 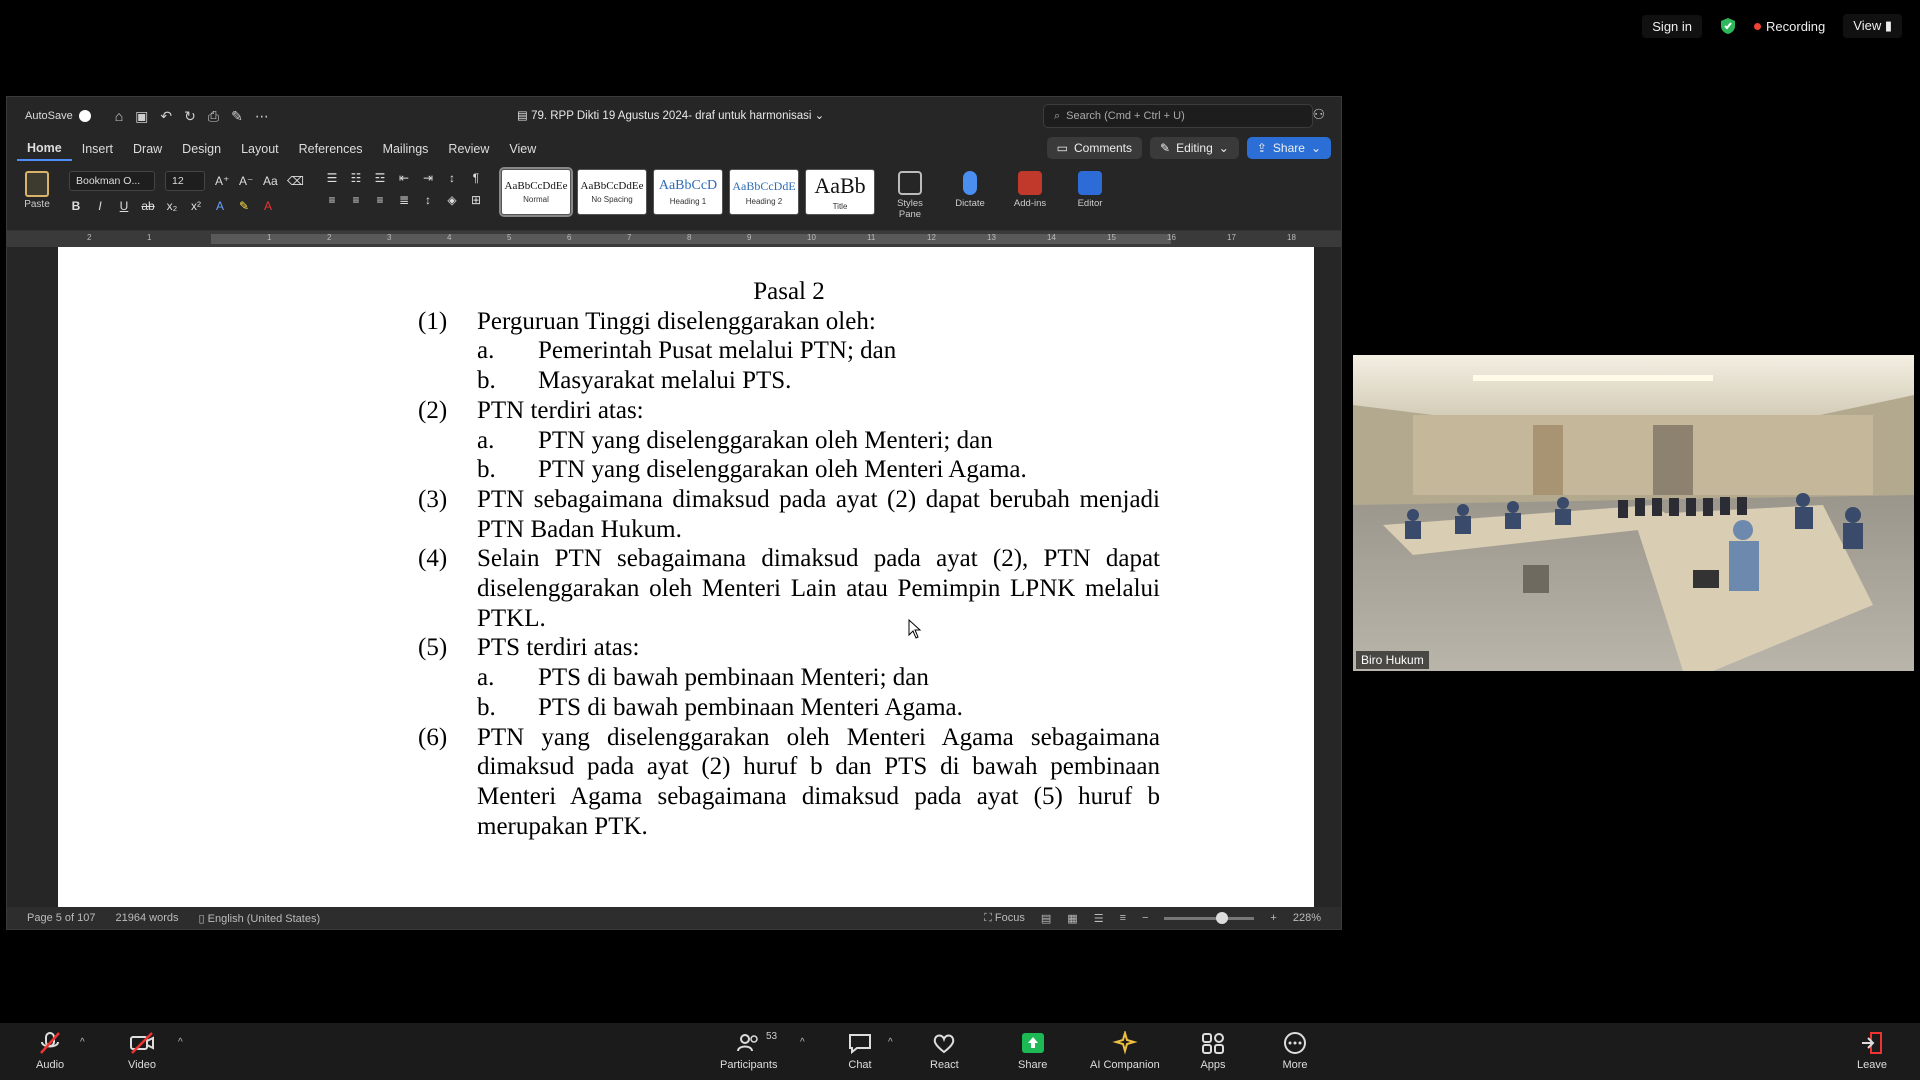 I want to click on align-right-icon: ≡, so click(x=380, y=200).